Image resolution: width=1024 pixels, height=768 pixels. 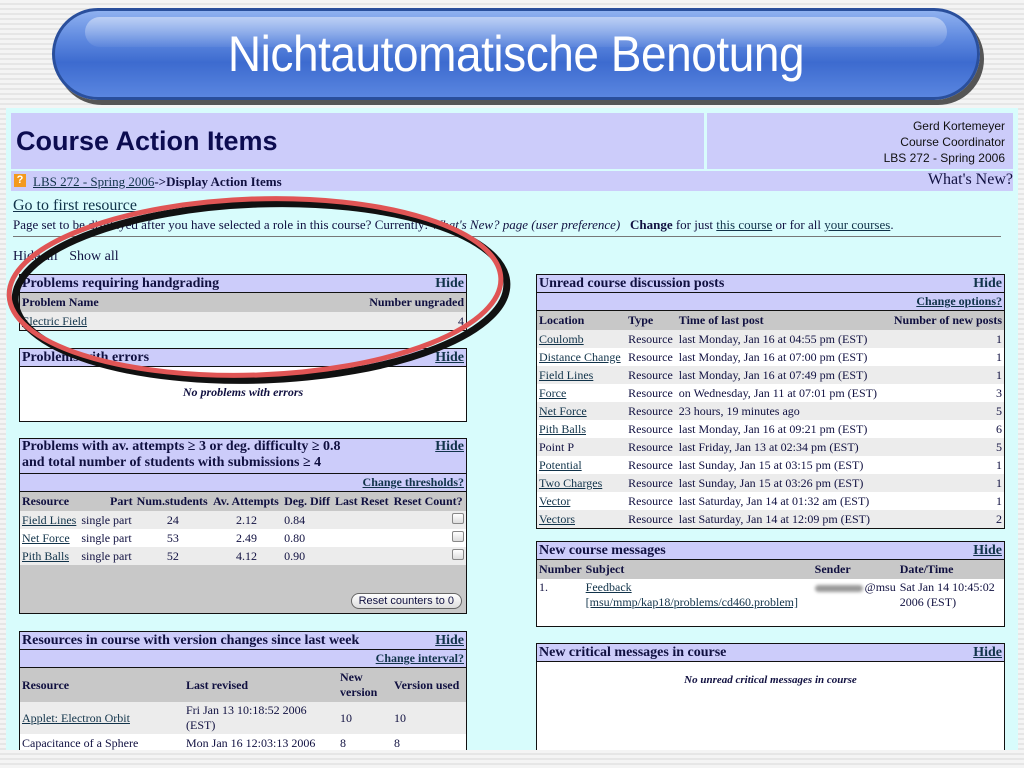 What do you see at coordinates (247, 520) in the screenshot?
I see `attempts: 2.12` at bounding box center [247, 520].